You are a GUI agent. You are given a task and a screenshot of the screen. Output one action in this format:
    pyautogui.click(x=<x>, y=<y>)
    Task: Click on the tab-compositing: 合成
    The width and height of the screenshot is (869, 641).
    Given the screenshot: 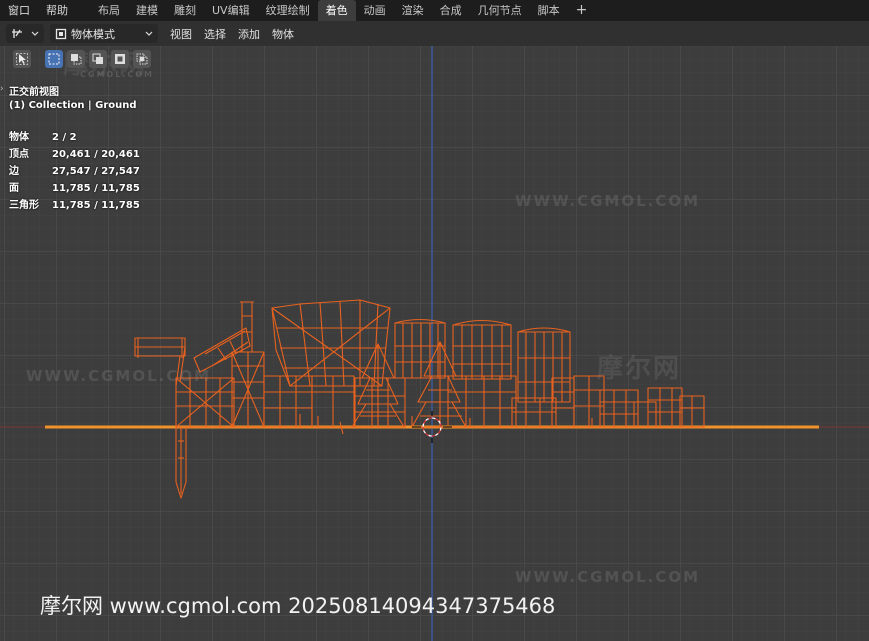 What is the action you would take?
    pyautogui.click(x=451, y=10)
    